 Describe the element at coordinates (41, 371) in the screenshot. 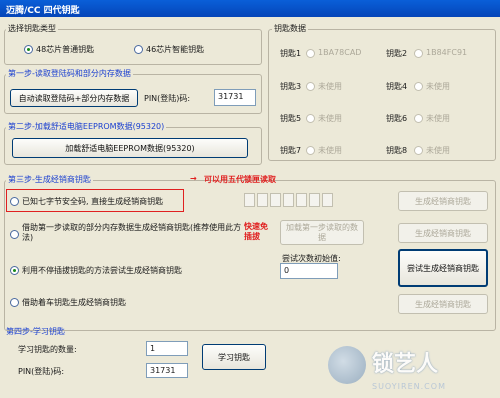

I see `step4-pin-label: PIN(登陆)码:` at that location.